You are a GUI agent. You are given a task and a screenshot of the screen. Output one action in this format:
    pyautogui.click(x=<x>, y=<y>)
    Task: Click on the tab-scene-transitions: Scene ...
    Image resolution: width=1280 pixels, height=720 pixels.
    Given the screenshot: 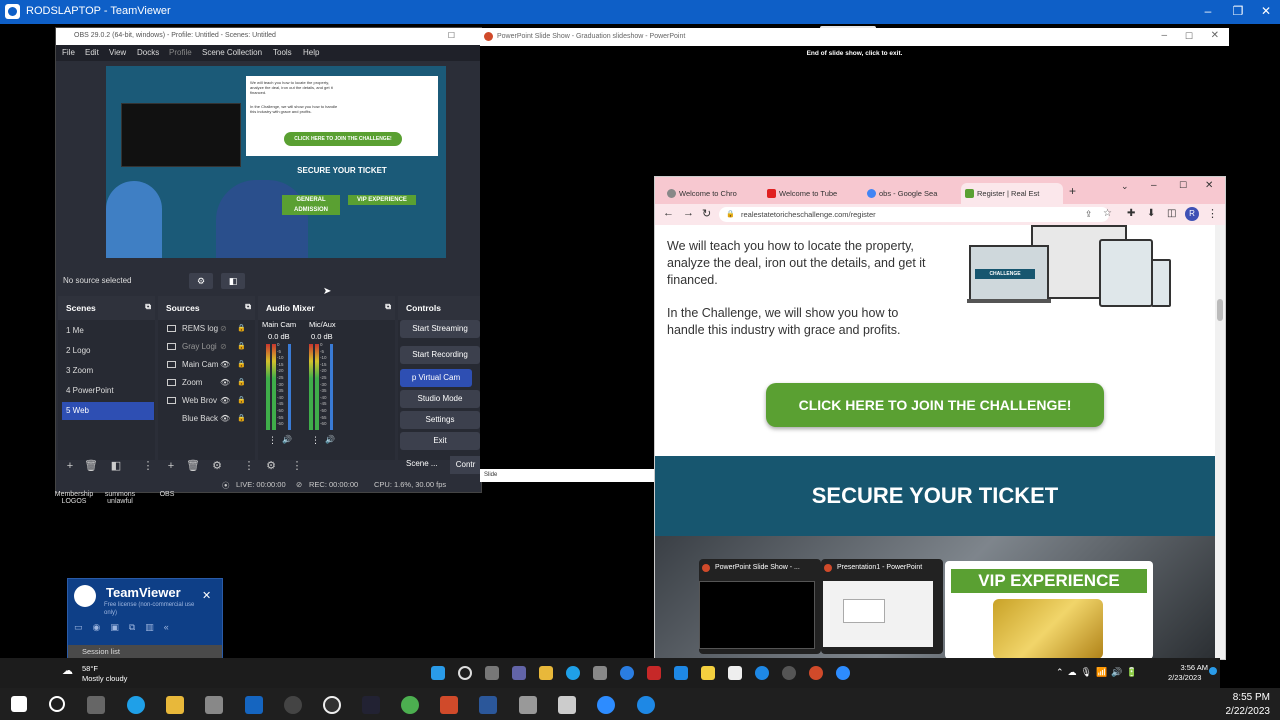 What is the action you would take?
    pyautogui.click(x=422, y=463)
    